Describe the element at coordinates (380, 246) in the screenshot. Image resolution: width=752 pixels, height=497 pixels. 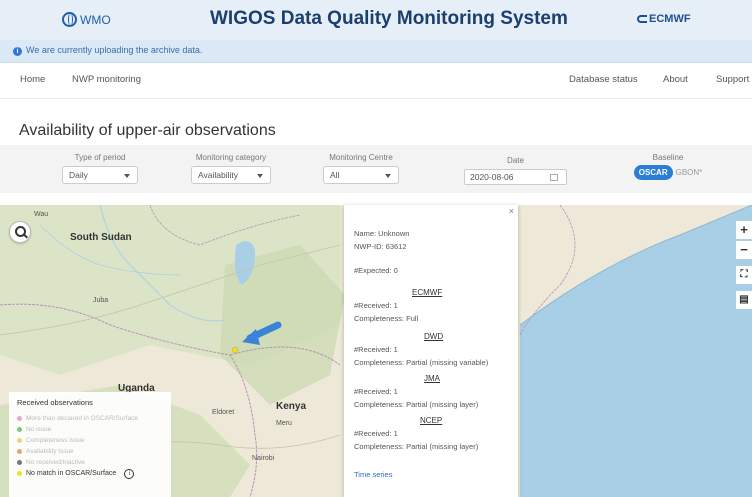
I see `popup-nwp-id: NWP-ID: 63612` at that location.